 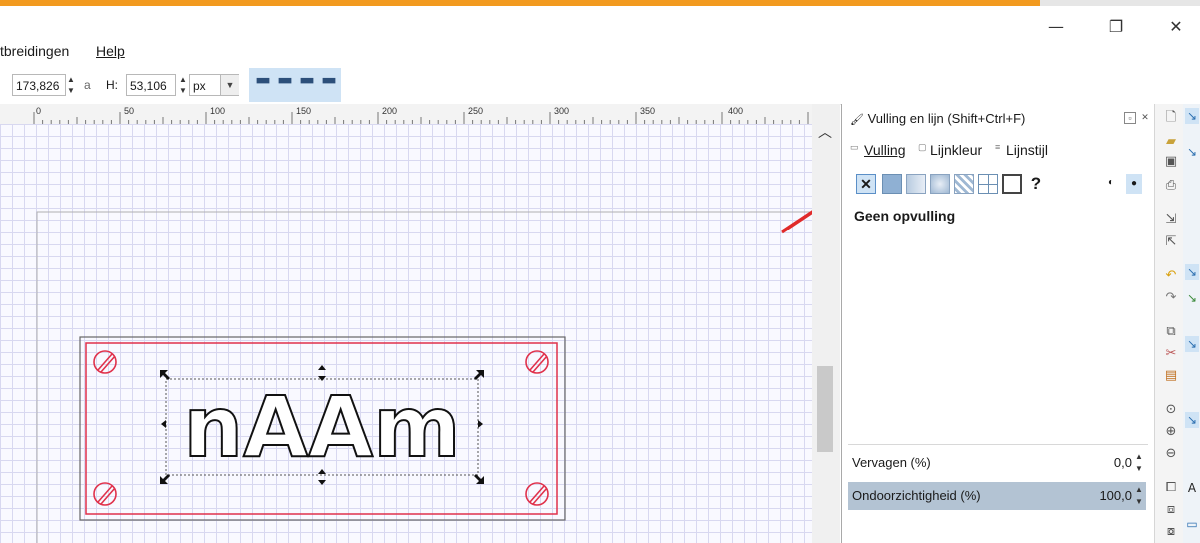 What do you see at coordinates (916, 184) in the screenshot?
I see `linear-gradient-button` at bounding box center [916, 184].